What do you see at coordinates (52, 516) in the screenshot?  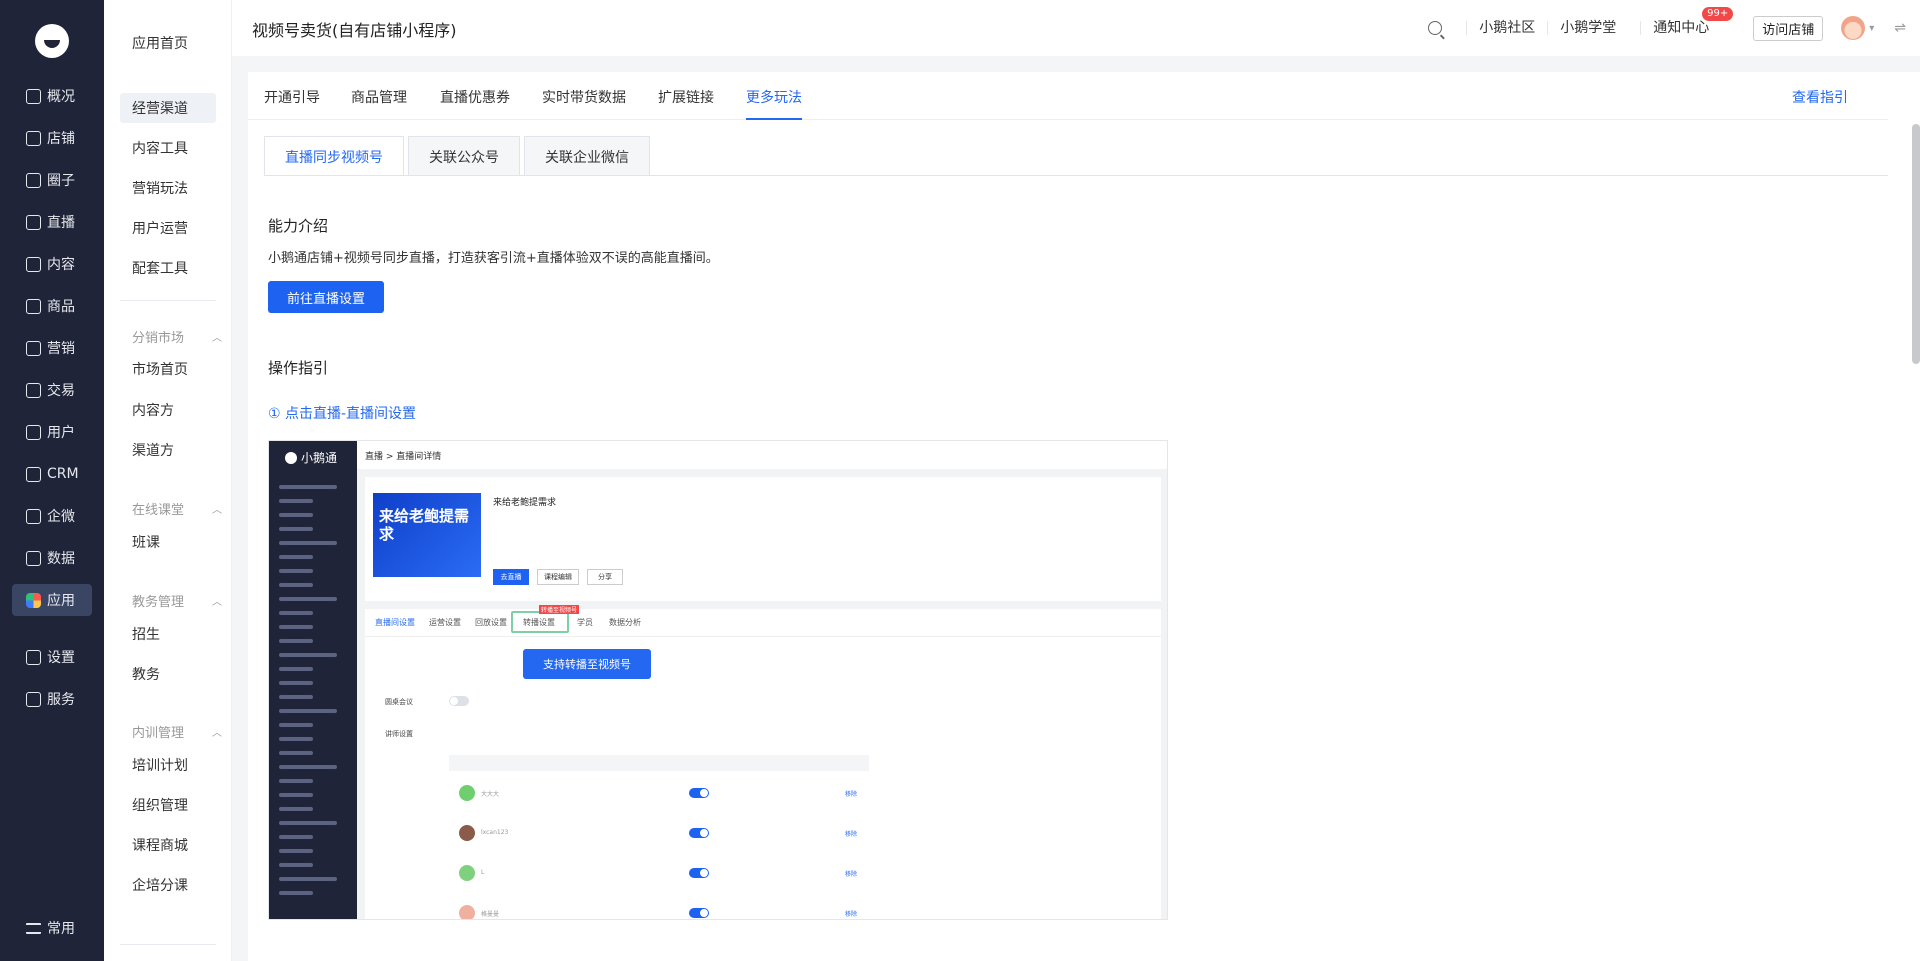 I see `nav-item-wecom: 企微` at bounding box center [52, 516].